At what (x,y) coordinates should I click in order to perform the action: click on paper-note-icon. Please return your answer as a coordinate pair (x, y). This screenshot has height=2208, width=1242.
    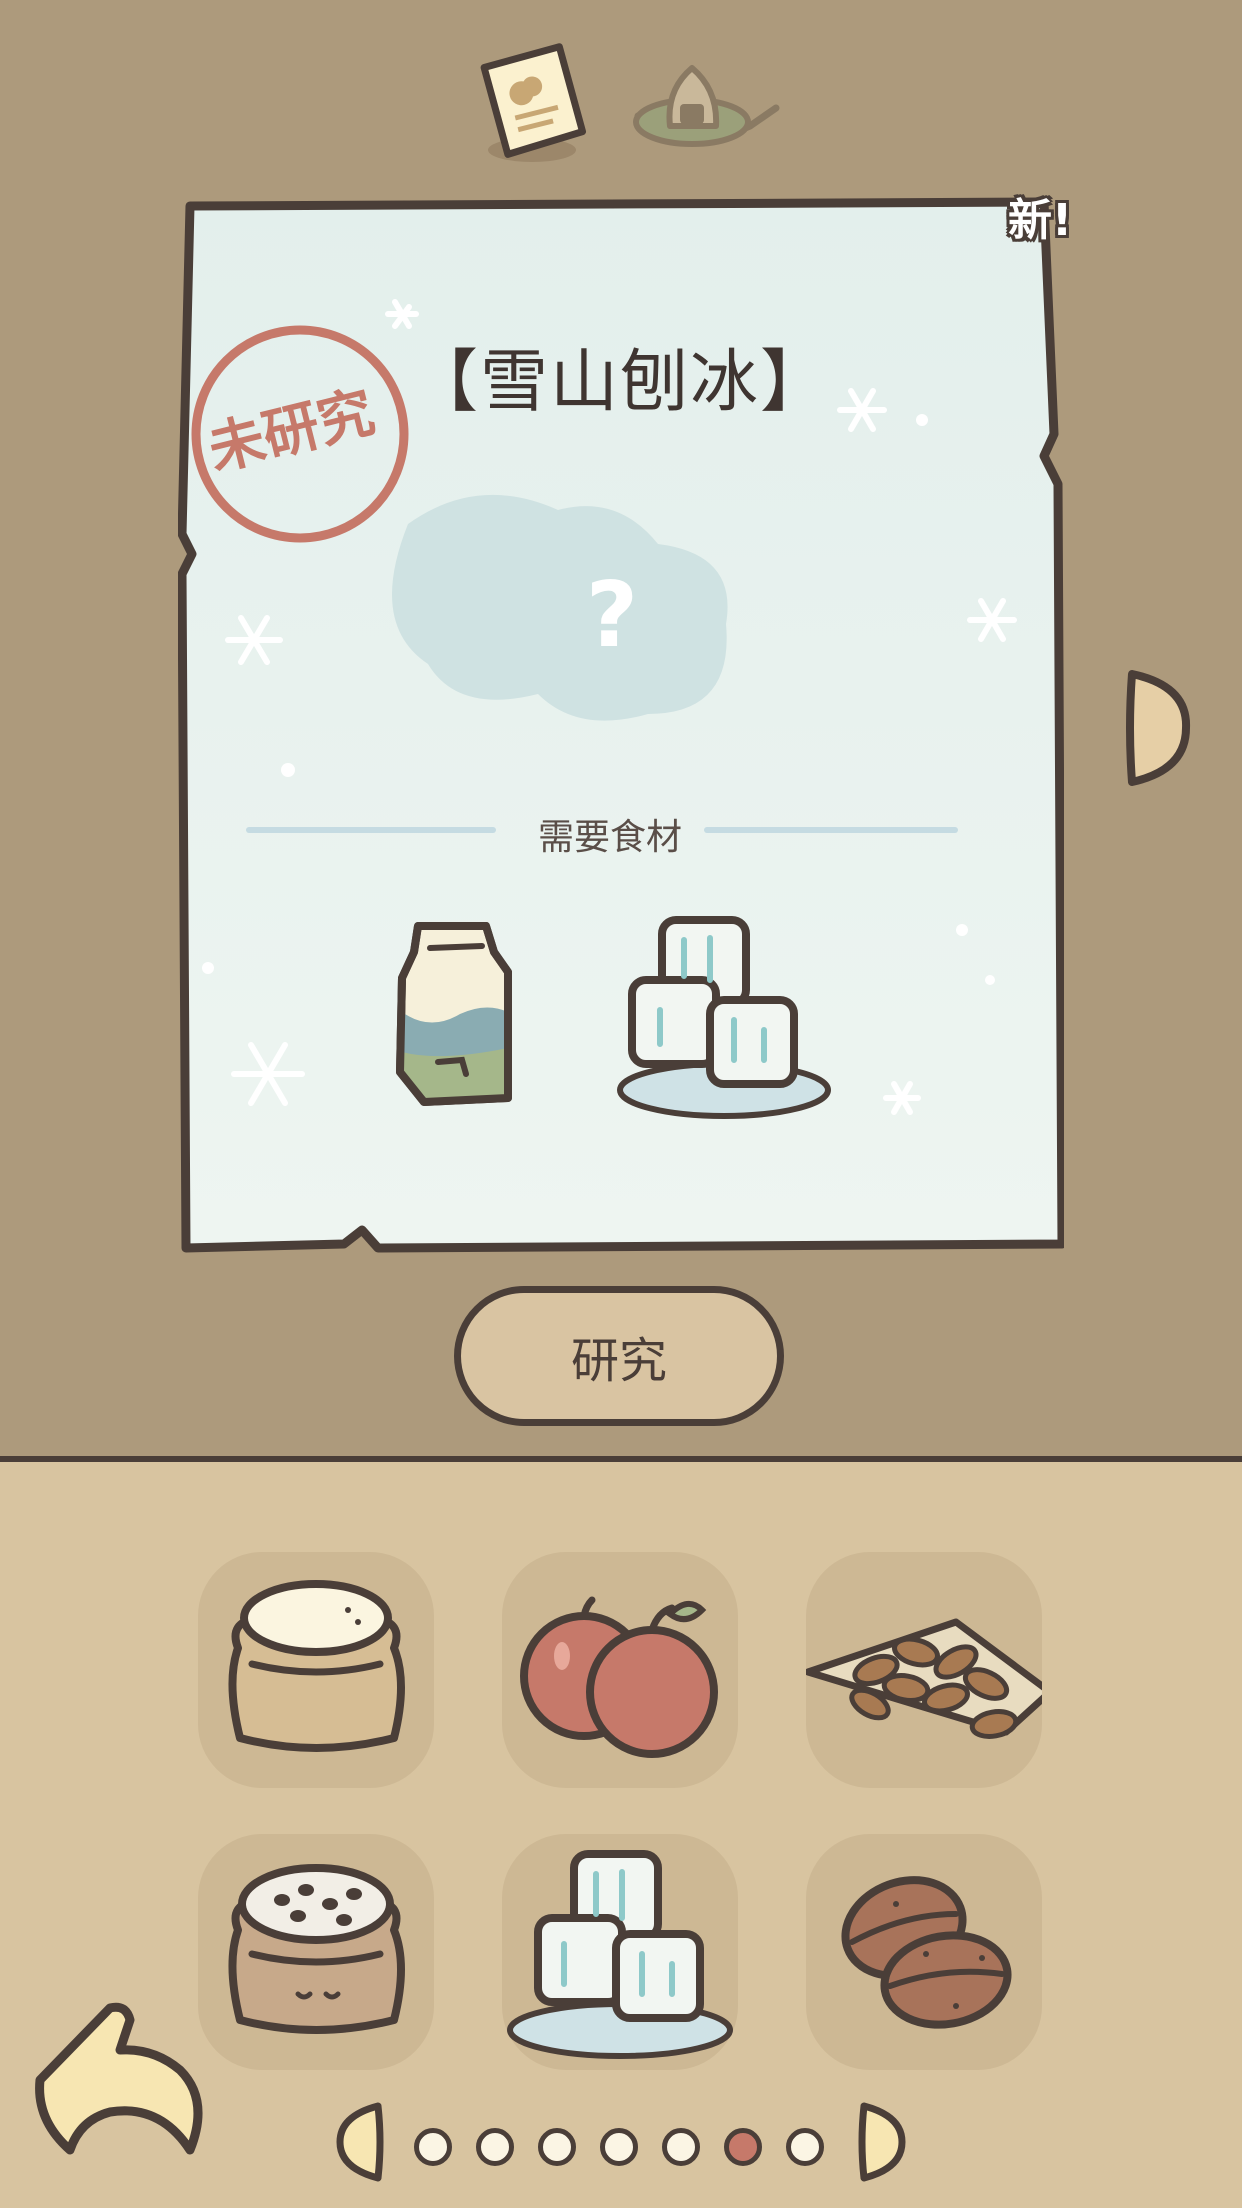
    Looking at the image, I should click on (536, 108).